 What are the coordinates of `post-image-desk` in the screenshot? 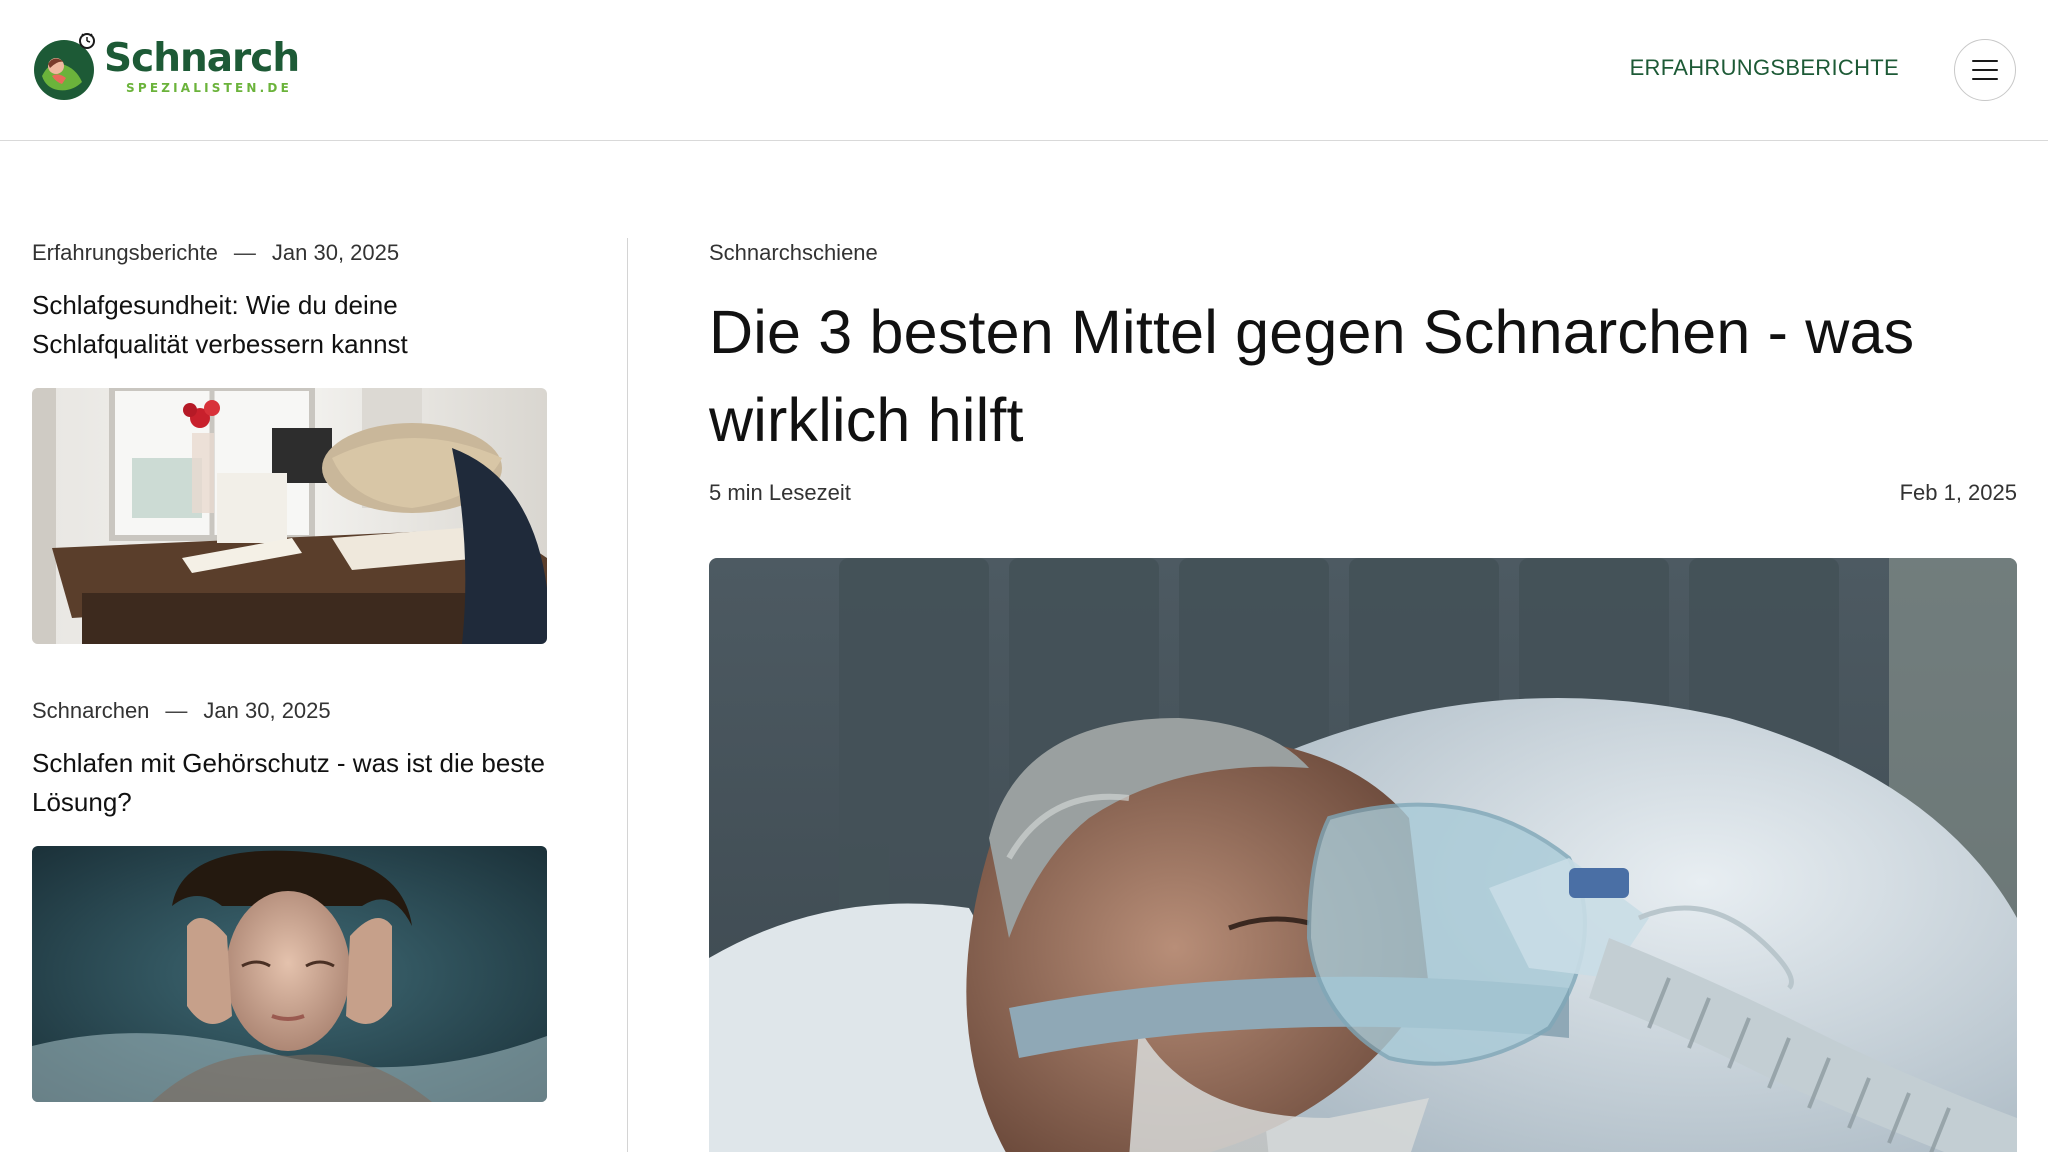 It's located at (289, 516).